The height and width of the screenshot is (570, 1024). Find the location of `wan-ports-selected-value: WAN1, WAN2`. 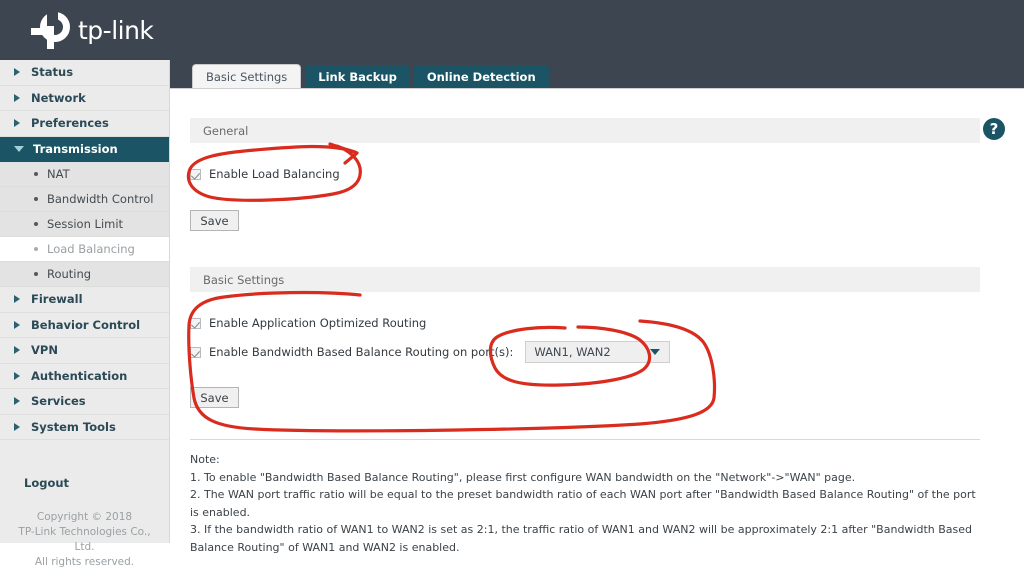

wan-ports-selected-value: WAN1, WAN2 is located at coordinates (572, 352).